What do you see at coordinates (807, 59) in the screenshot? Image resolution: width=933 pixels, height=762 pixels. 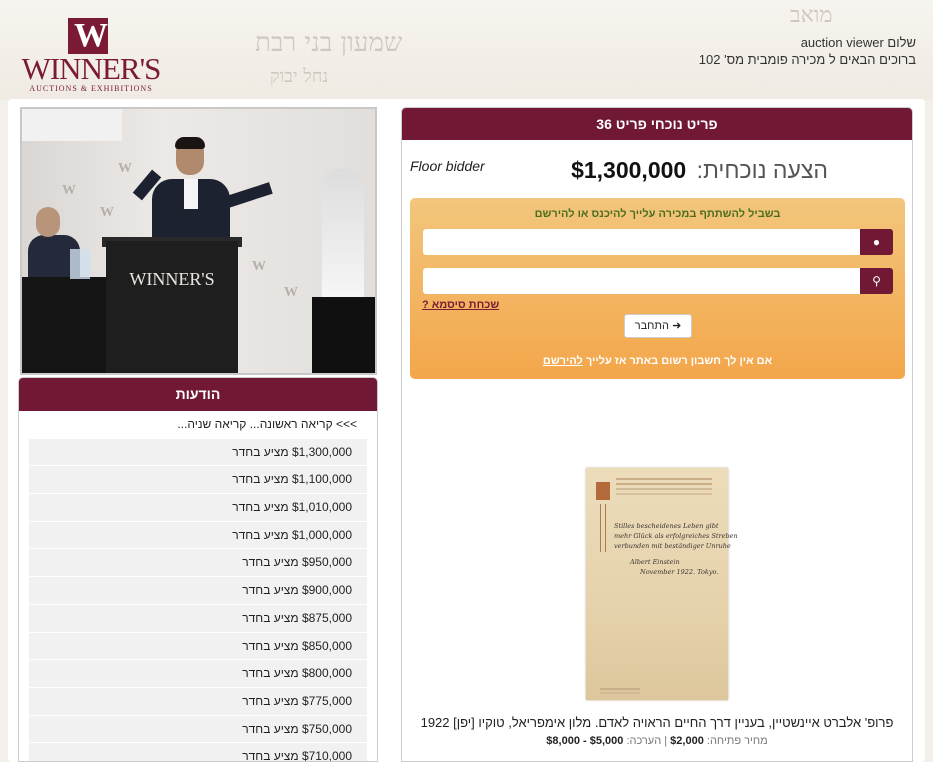 I see `welcome-text: ברוכים הבאים ל מכירה פומבית מס' 102` at bounding box center [807, 59].